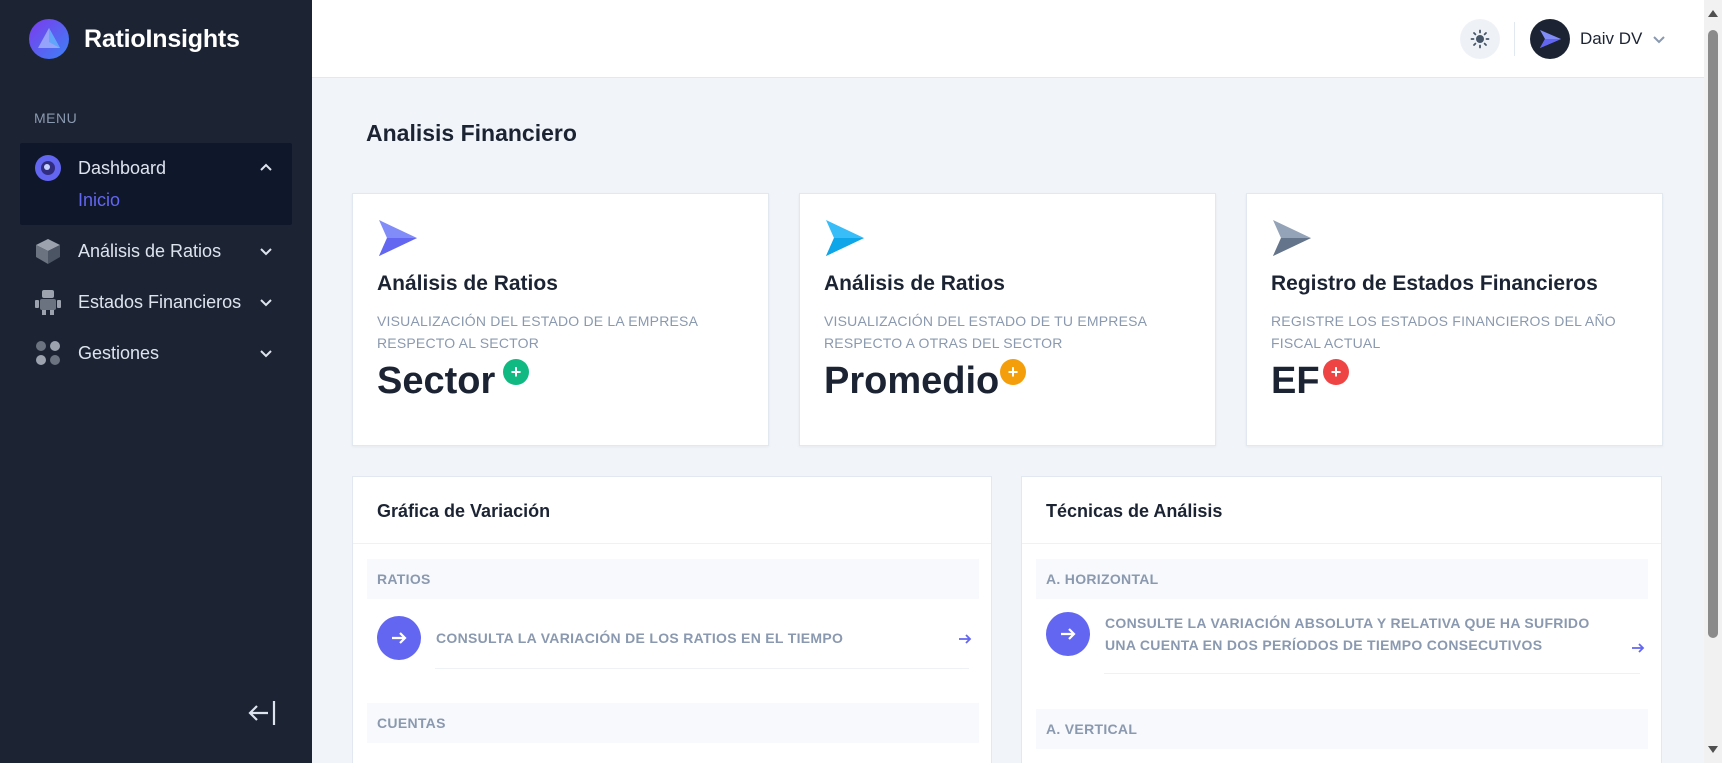 The image size is (1722, 763). I want to click on sidebar-item-label: Estados Financieros, so click(160, 301).